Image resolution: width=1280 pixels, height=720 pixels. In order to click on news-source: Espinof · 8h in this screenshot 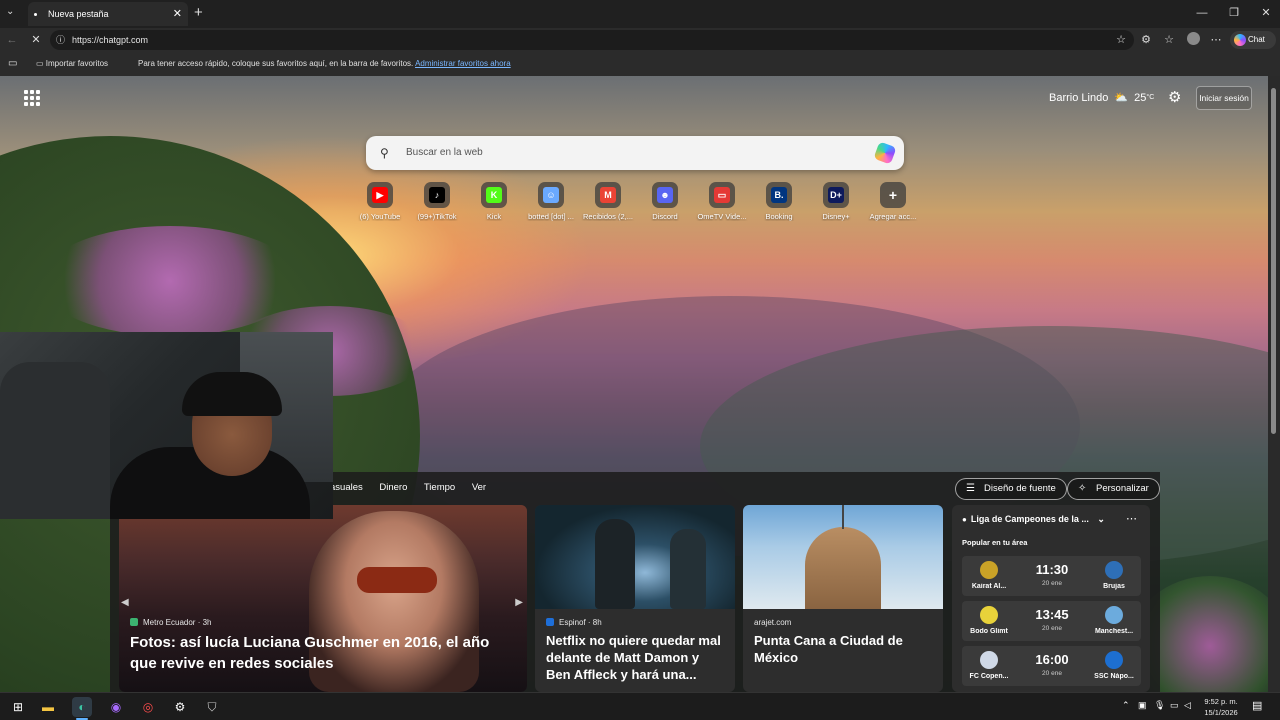, I will do `click(574, 622)`.